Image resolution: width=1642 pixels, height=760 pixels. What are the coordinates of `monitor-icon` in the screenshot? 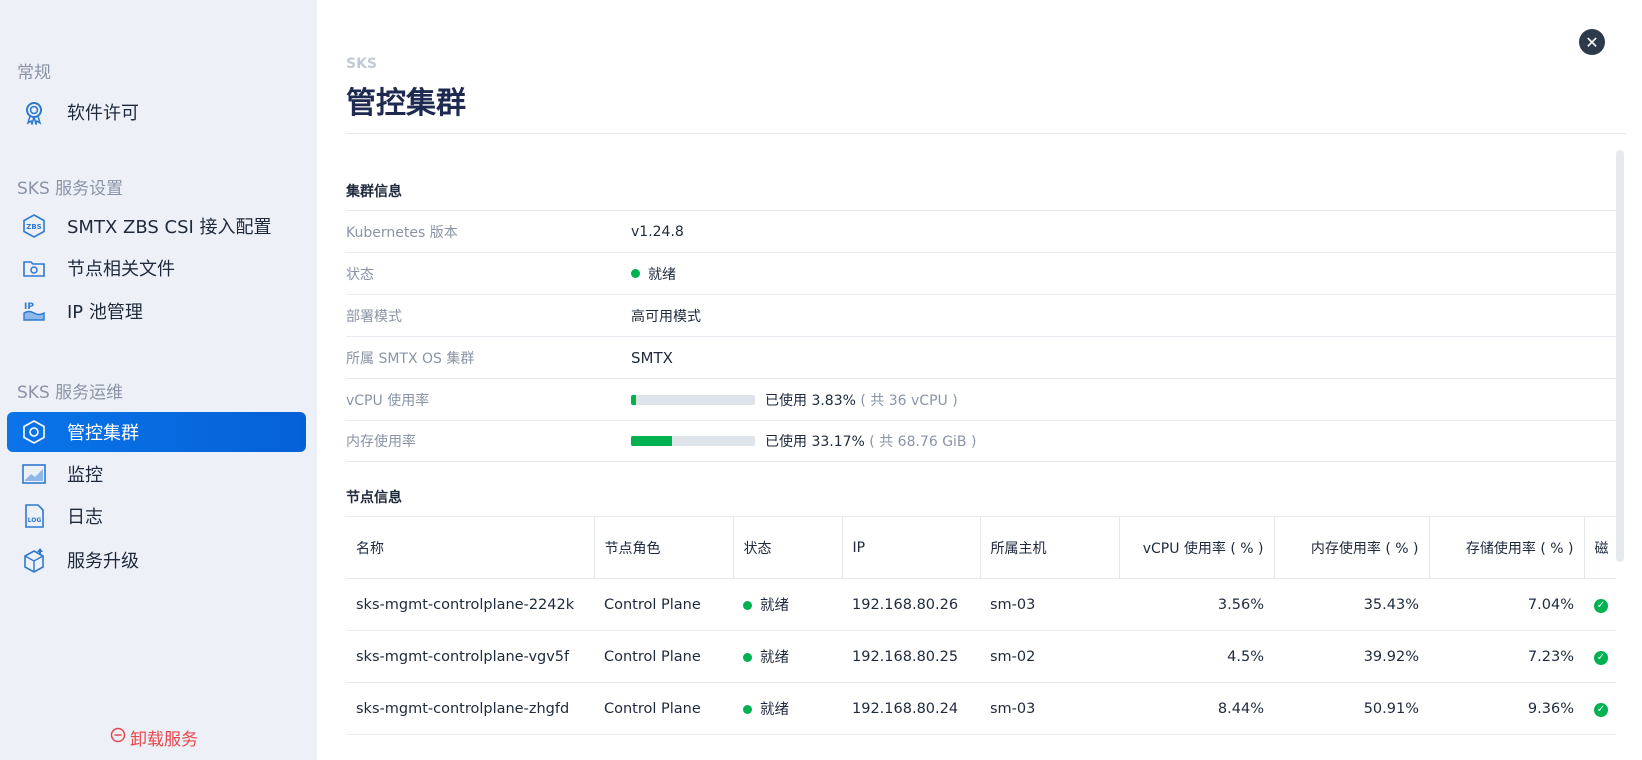 It's located at (34, 474).